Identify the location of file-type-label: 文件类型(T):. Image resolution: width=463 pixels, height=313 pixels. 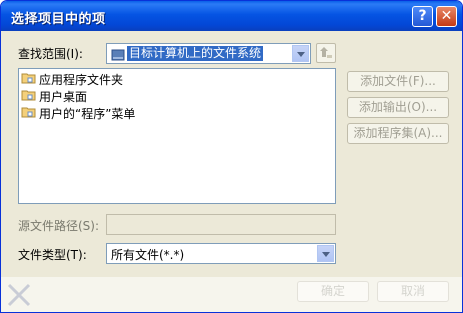
(52, 255).